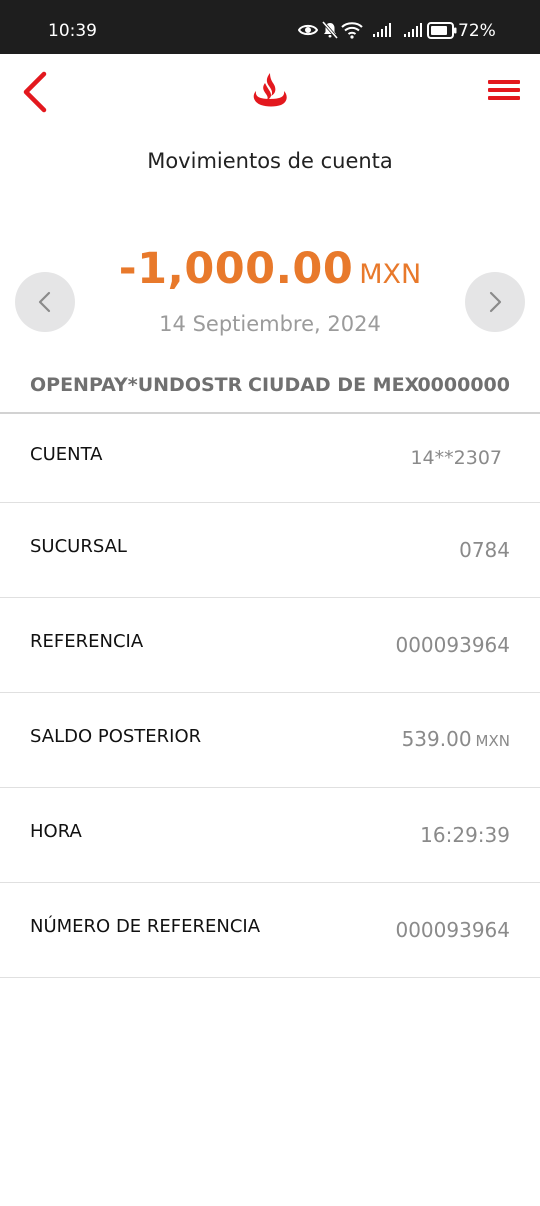 The height and width of the screenshot is (1206, 540). I want to click on detail-row-hora: HORA 16:29:39, so click(270, 835).